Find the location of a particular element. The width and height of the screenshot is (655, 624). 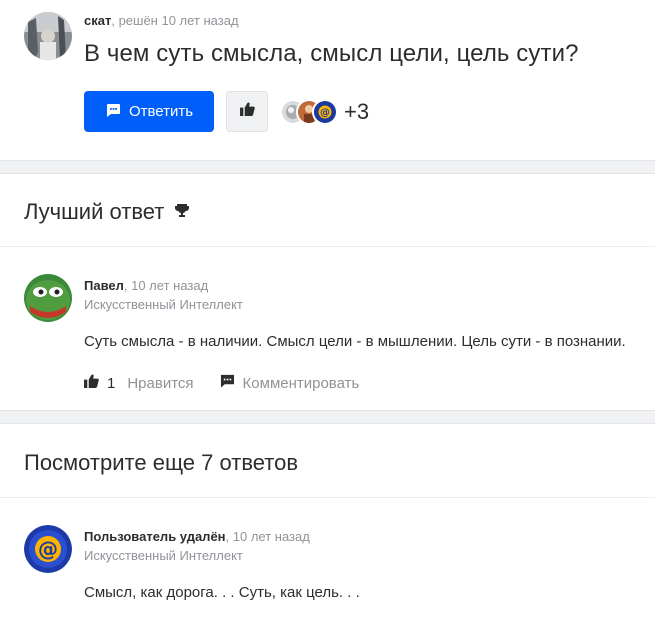

more-answers-heading: Посмотрите еще 7 ответов is located at coordinates (161, 463).